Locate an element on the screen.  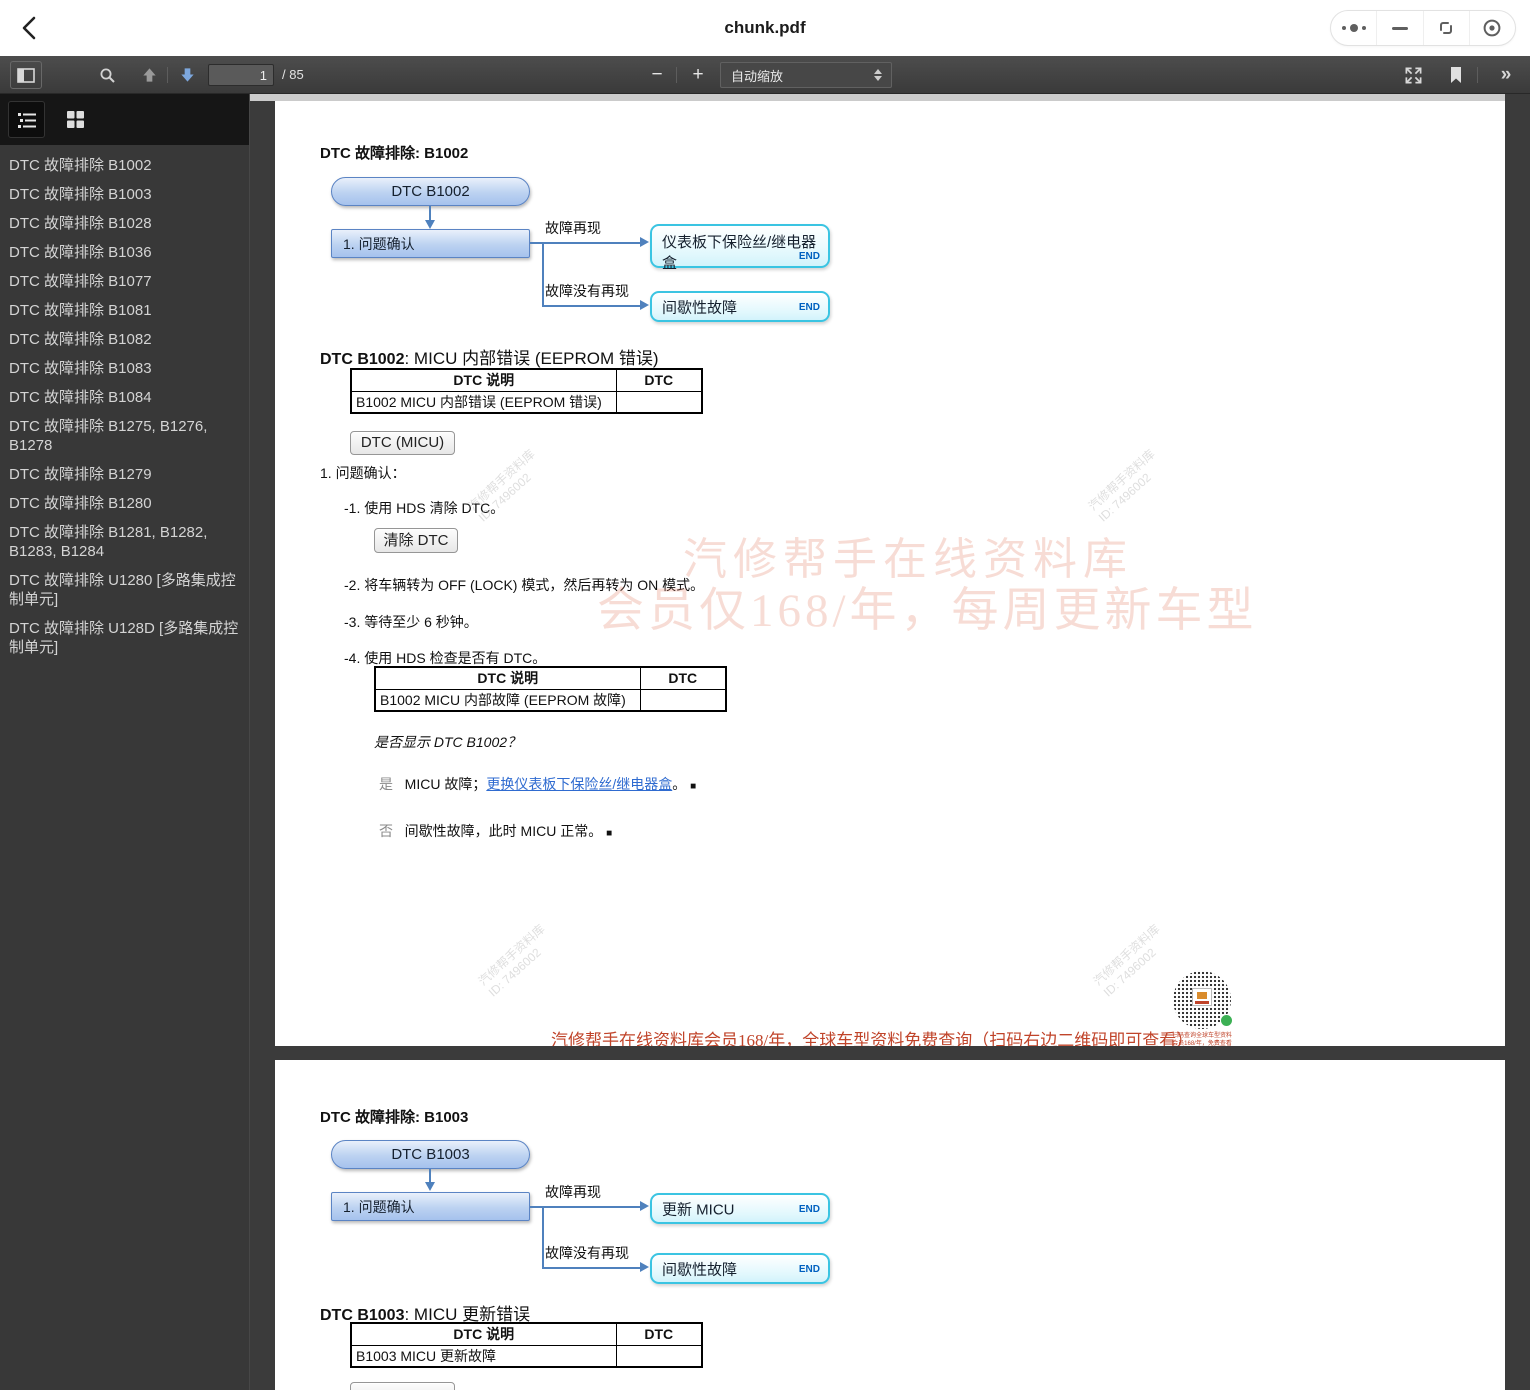
dtc-table-1: DTC 说明 DTC B1003 MICU 更新故障 is located at coordinates (526, 1345).